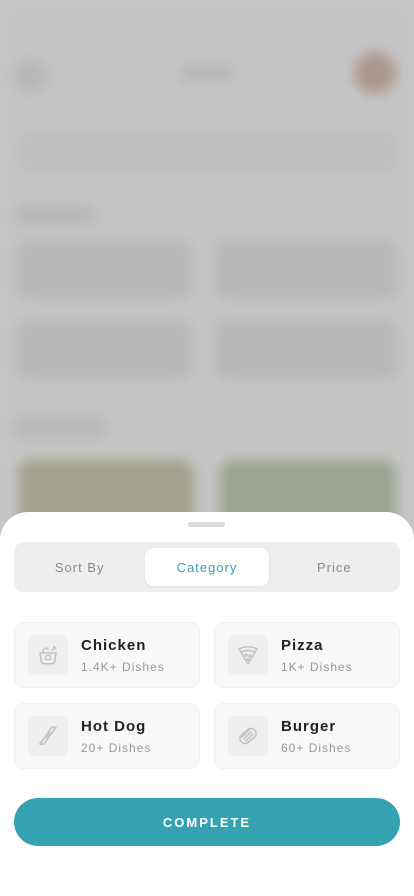 Image resolution: width=414 pixels, height=896 pixels. Describe the element at coordinates (207, 822) in the screenshot. I see `complete-button: COMPLETE` at that location.